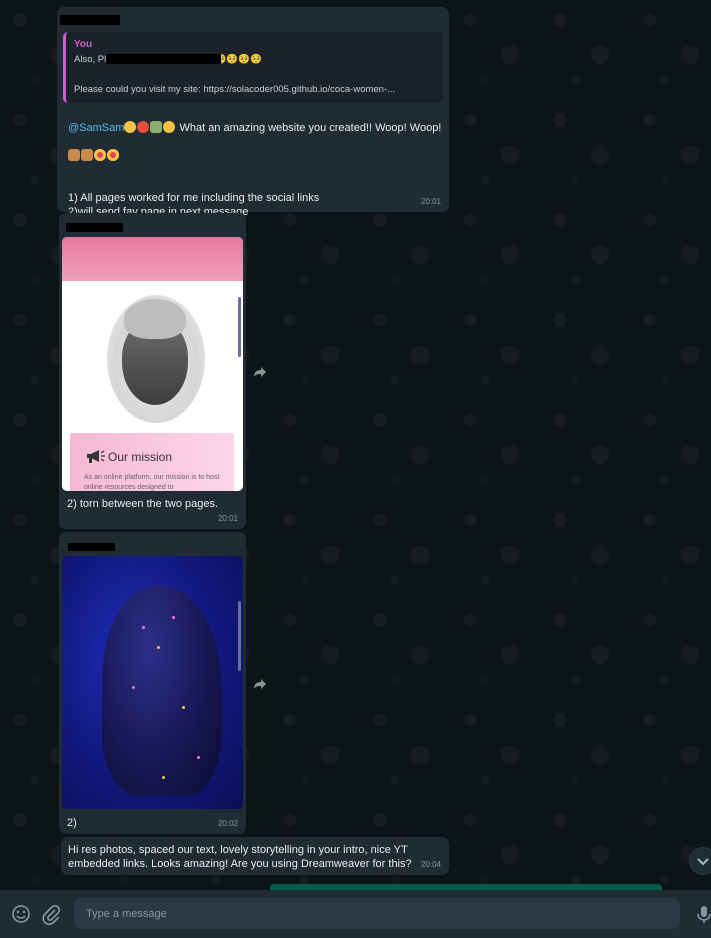 The height and width of the screenshot is (938, 711). I want to click on mission-heading: Our mission, so click(140, 457).